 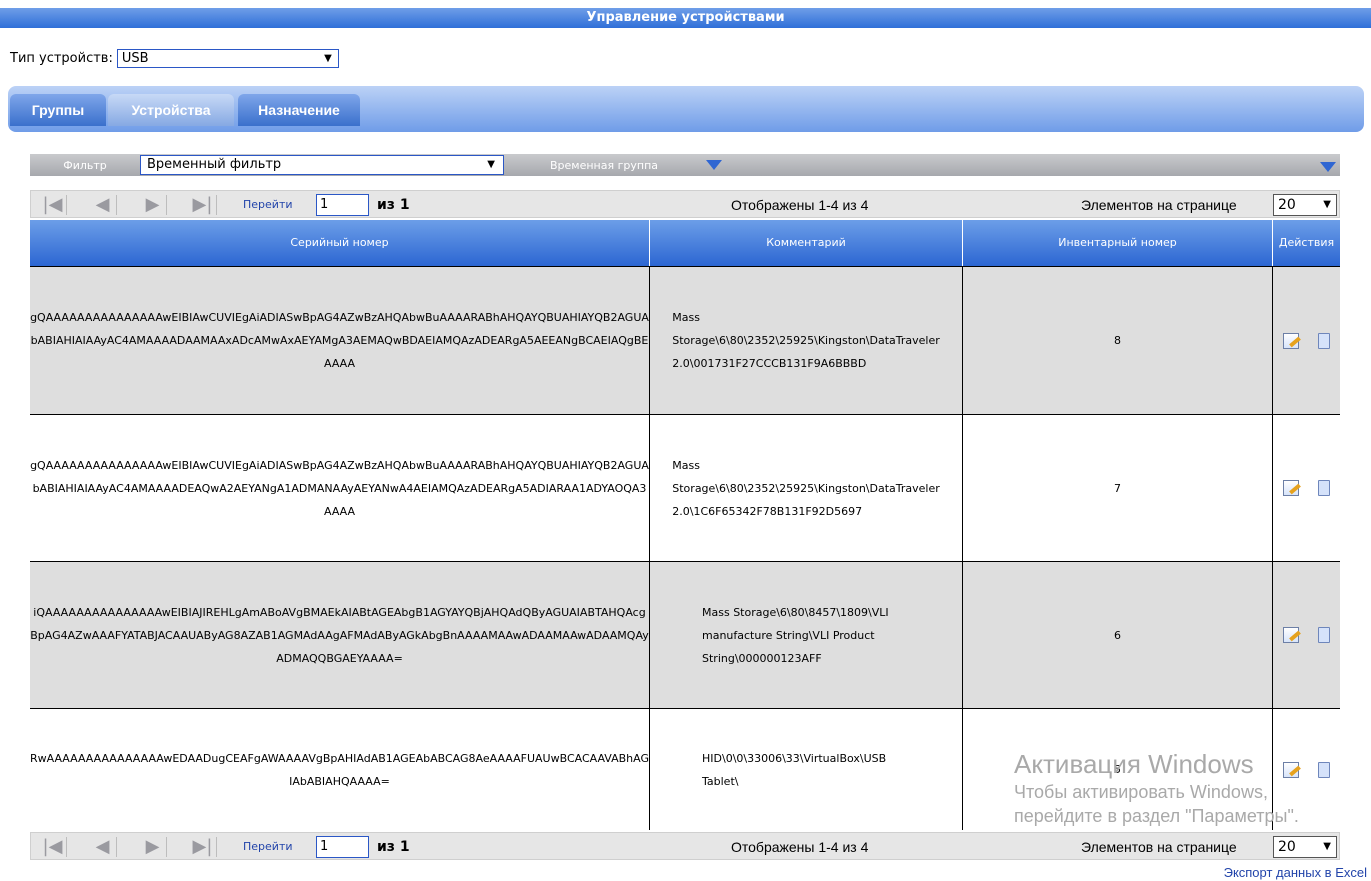 What do you see at coordinates (685, 18) in the screenshot?
I see `page-title: Управление устройствами` at bounding box center [685, 18].